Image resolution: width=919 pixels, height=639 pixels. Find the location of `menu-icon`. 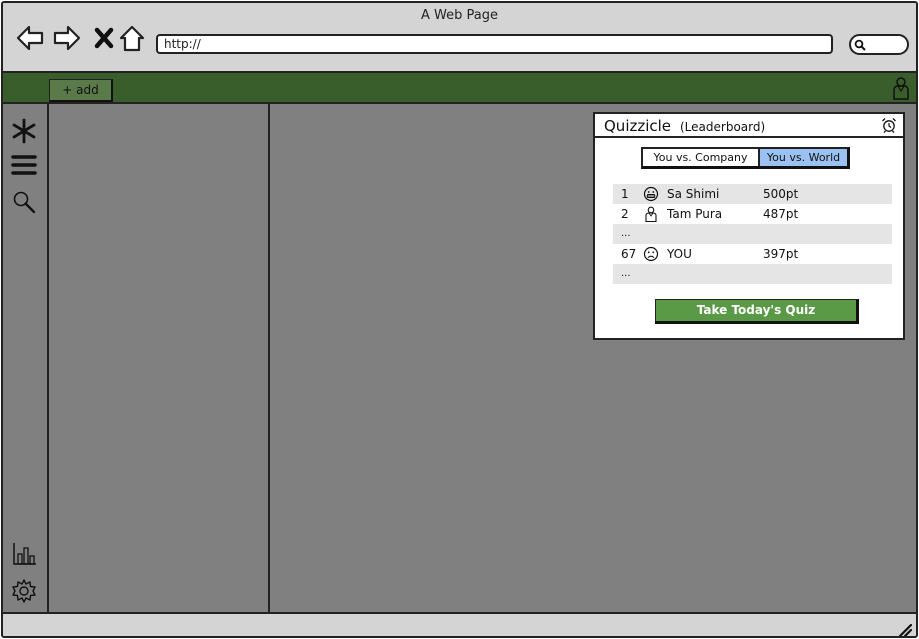

menu-icon is located at coordinates (24, 165).